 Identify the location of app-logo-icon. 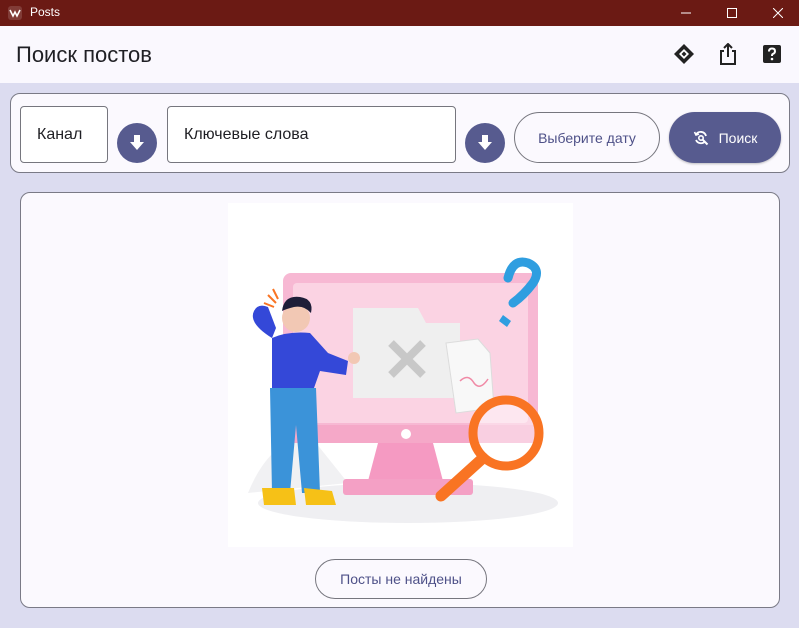
(15, 13).